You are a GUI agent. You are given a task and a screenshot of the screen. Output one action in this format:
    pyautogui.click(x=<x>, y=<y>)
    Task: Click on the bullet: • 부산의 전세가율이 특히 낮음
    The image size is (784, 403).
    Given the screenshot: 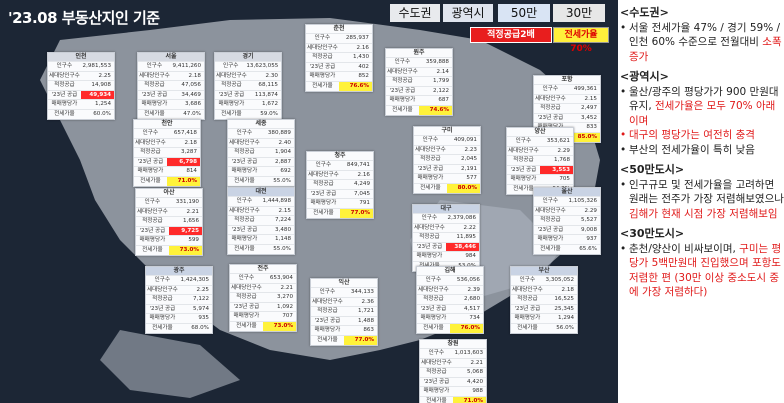 What is the action you would take?
    pyautogui.click(x=702, y=150)
    